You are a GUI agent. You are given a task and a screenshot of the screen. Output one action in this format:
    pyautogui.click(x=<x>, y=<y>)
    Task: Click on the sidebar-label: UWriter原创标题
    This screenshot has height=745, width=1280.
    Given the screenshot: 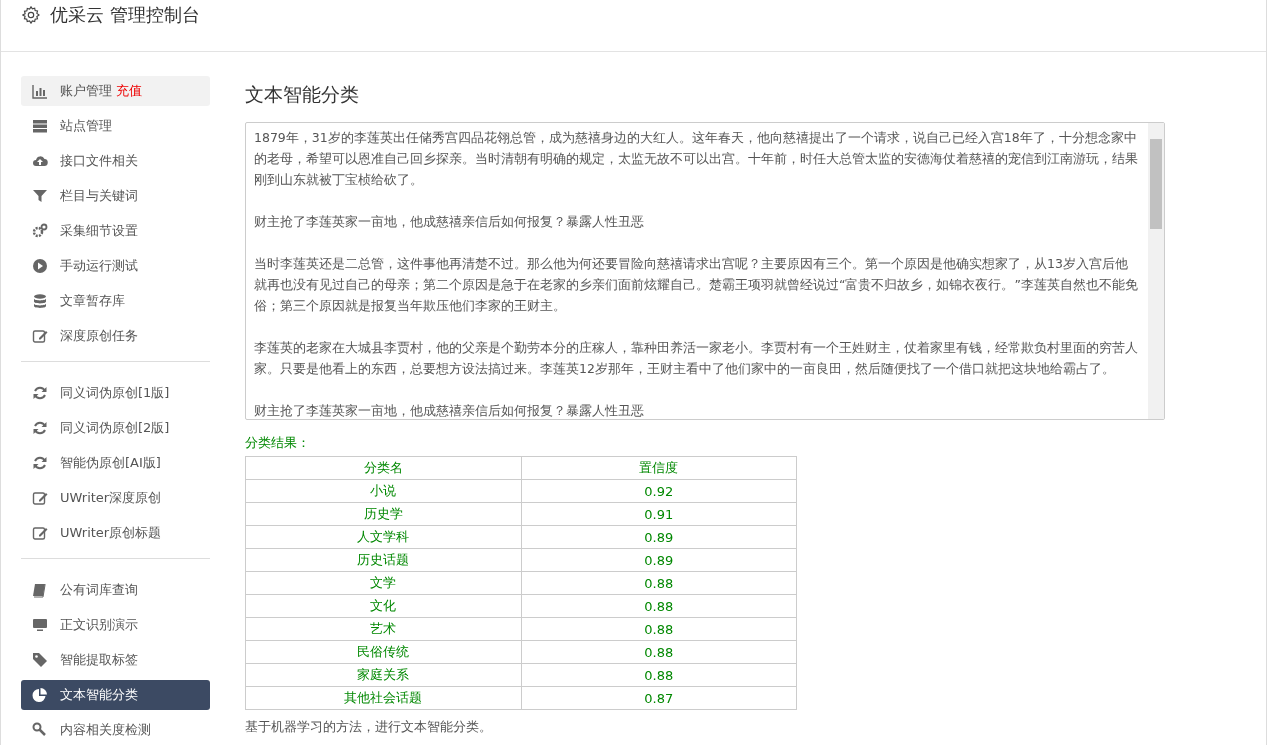 What is the action you would take?
    pyautogui.click(x=111, y=533)
    